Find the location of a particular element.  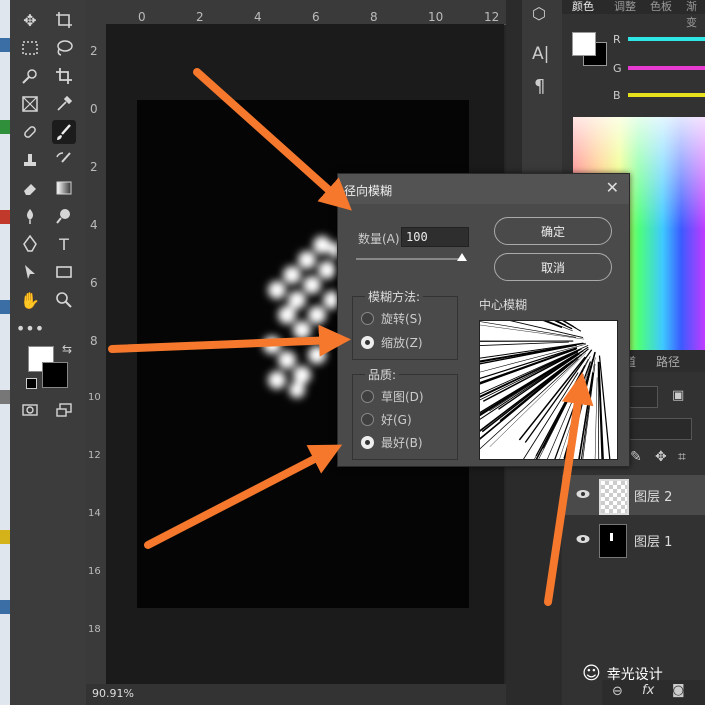

radio-draft: 草图(D) is located at coordinates (392, 396).